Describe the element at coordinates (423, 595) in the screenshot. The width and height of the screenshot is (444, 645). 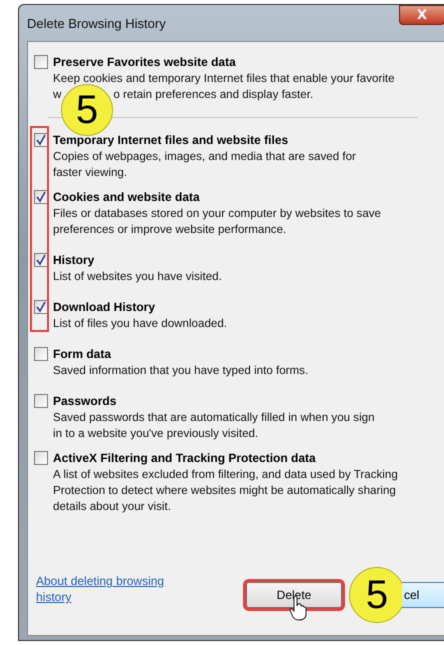
I see `dialog-button: cel` at that location.